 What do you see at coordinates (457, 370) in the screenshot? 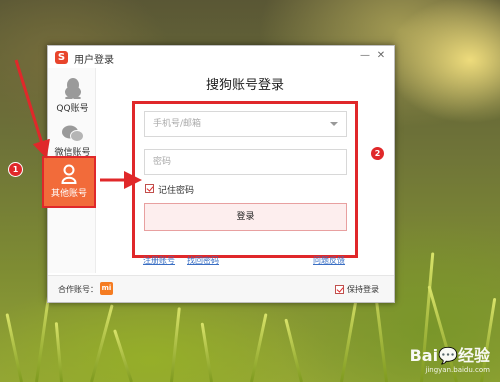
I see `watermark-url: jingyan.baidu.com` at bounding box center [457, 370].